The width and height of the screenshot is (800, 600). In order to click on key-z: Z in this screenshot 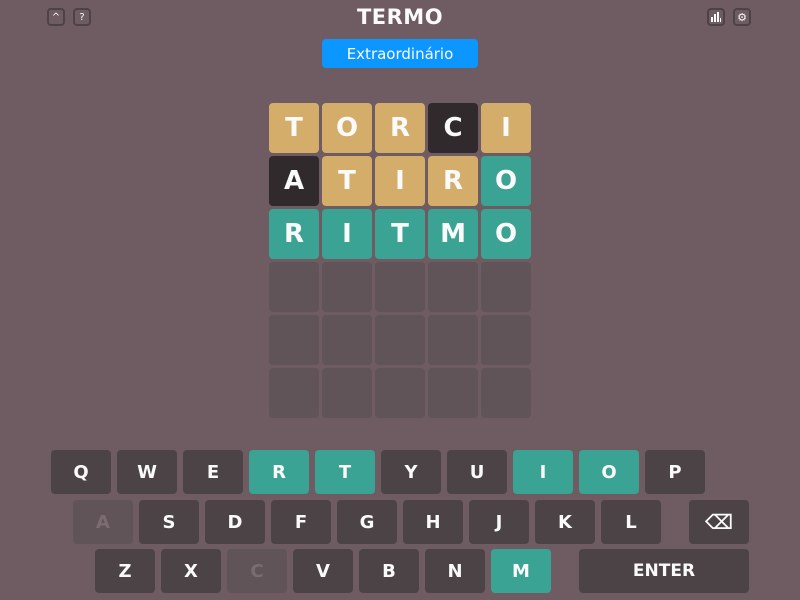, I will do `click(125, 571)`.